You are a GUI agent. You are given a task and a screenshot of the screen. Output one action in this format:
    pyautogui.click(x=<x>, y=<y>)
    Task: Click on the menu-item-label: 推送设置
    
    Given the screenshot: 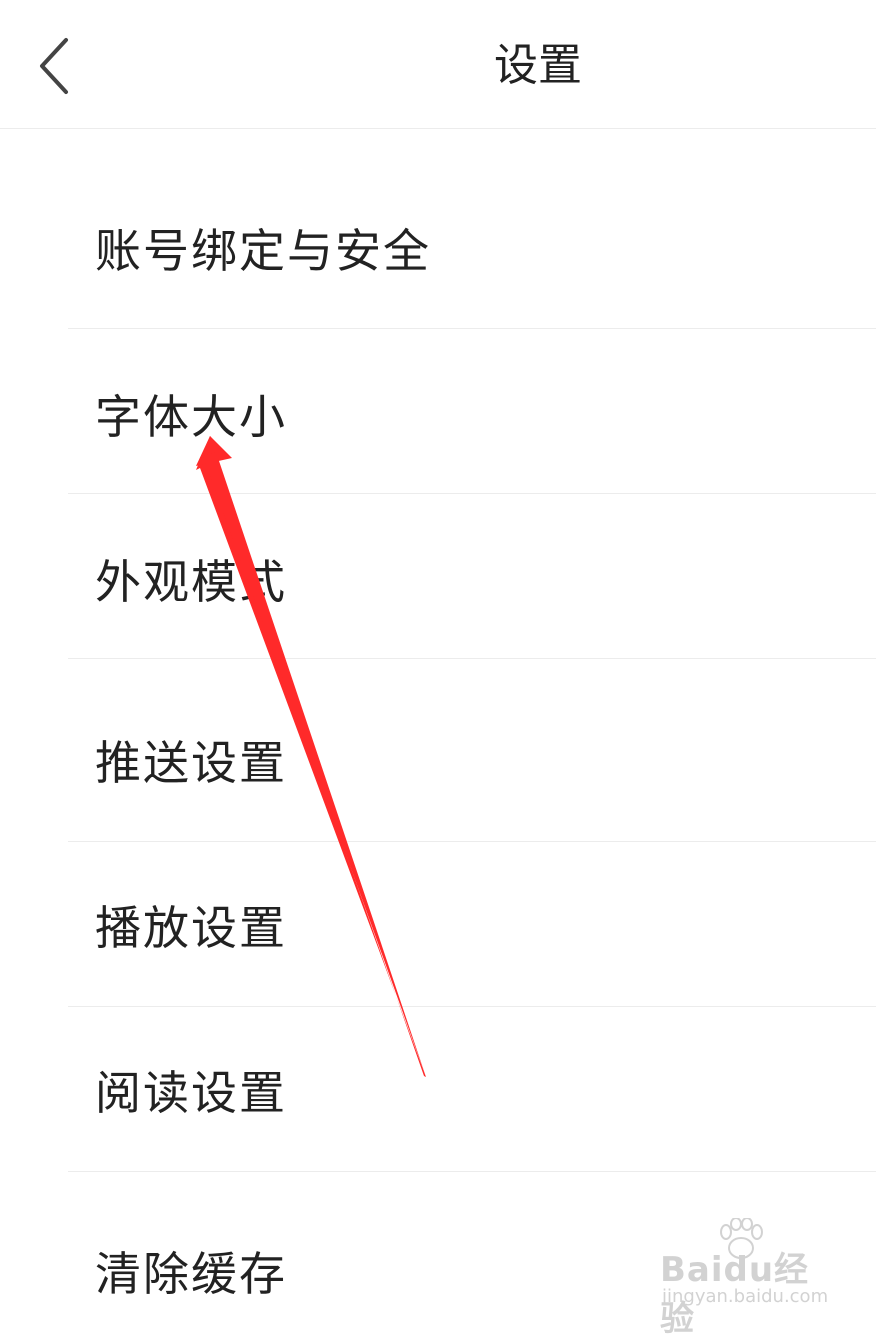 What is the action you would take?
    pyautogui.click(x=191, y=763)
    